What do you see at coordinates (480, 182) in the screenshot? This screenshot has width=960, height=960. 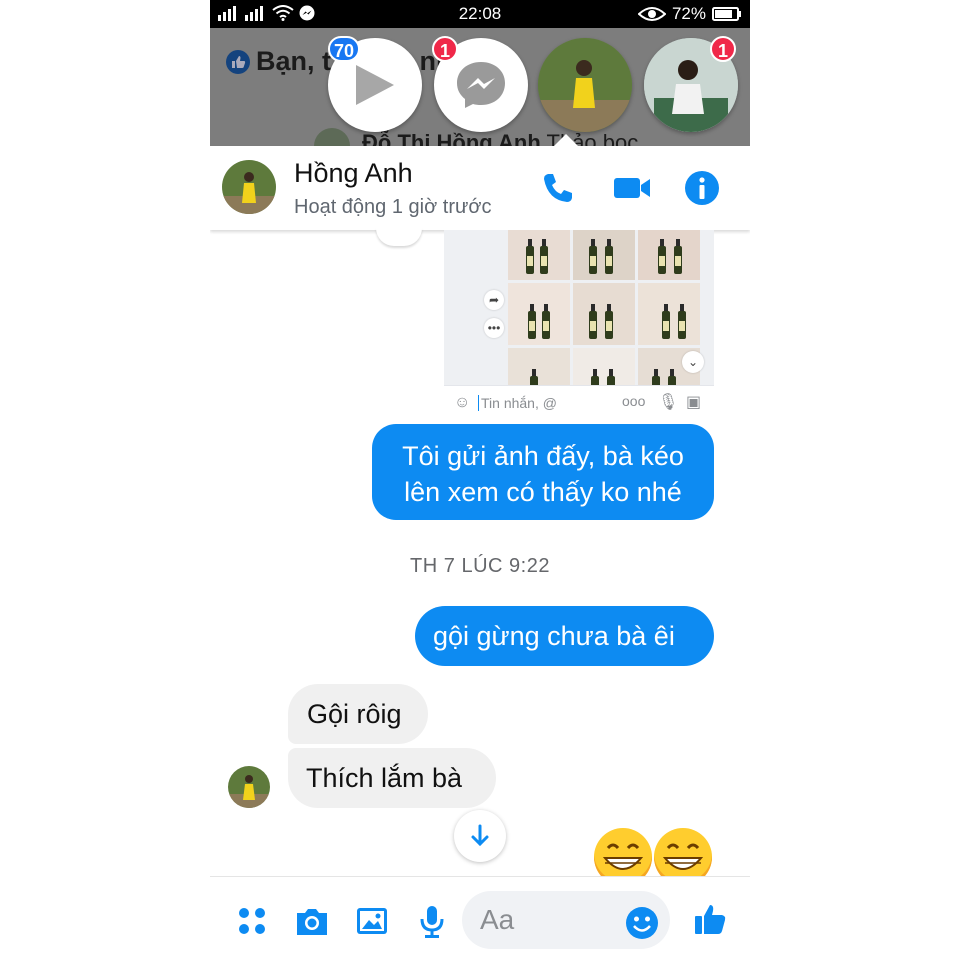 I see `conversation-header: Hồng Anh Hoạt động 1 giờ trước` at bounding box center [480, 182].